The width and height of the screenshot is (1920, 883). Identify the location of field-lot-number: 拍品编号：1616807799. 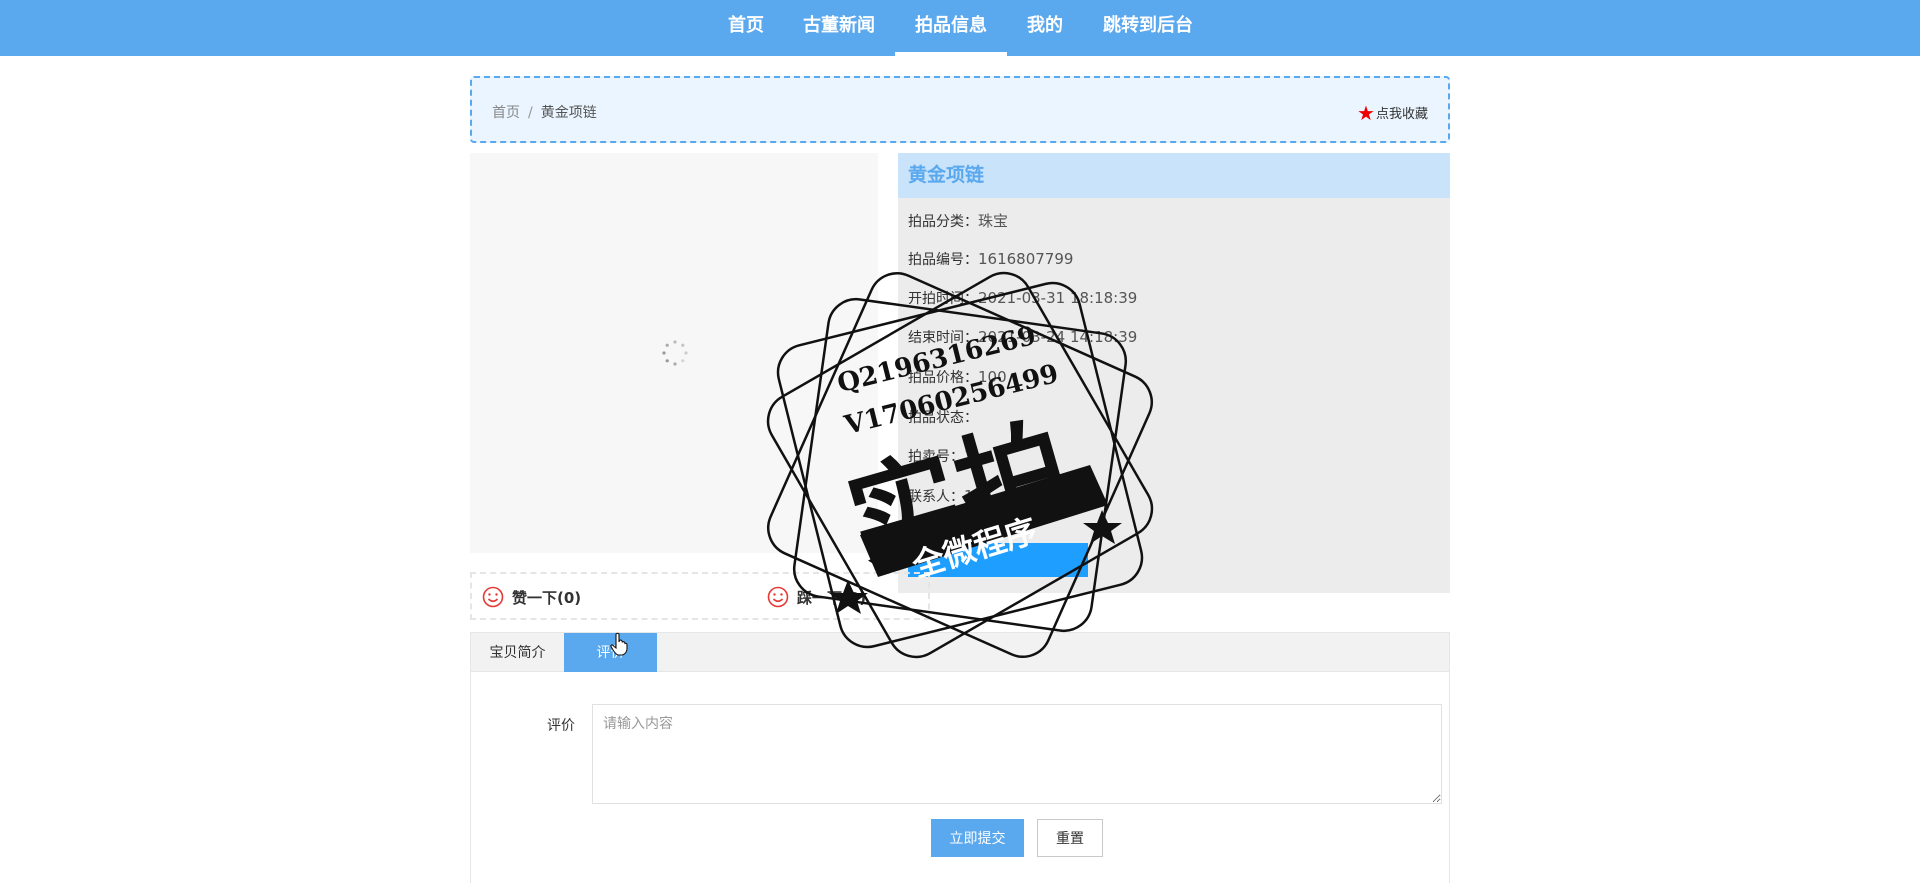
(990, 259).